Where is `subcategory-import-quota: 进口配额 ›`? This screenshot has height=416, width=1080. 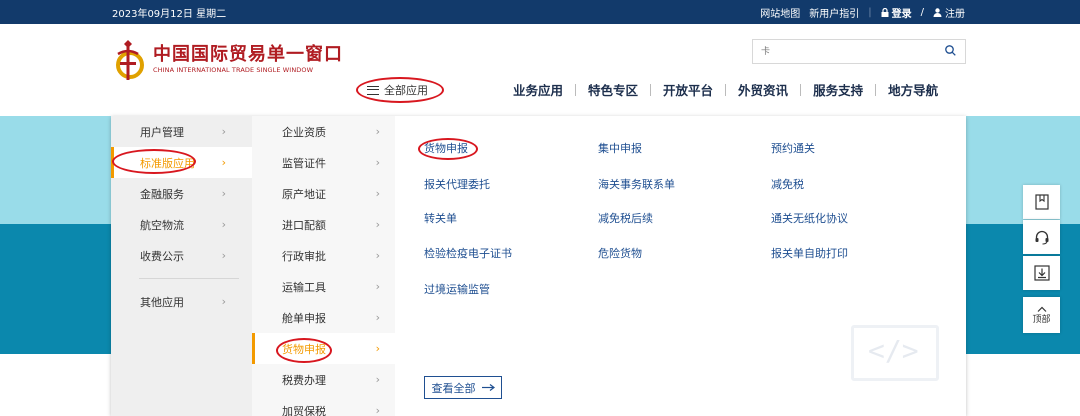 subcategory-import-quota: 进口配额 › is located at coordinates (323, 224).